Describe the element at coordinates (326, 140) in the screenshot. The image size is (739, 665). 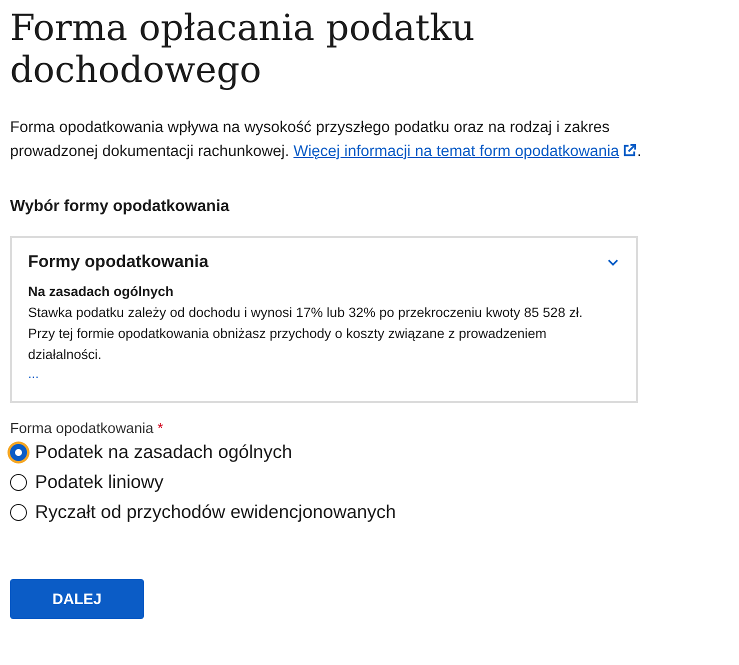
I see `intro-paragraph: Forma opodatkowania wpływa na wysokość przyszłego podatku oraz na rodzaj i zakres prowadzonej dokumentacji rachunkowej. Więcej informacji na temat form opodatkowania .` at that location.